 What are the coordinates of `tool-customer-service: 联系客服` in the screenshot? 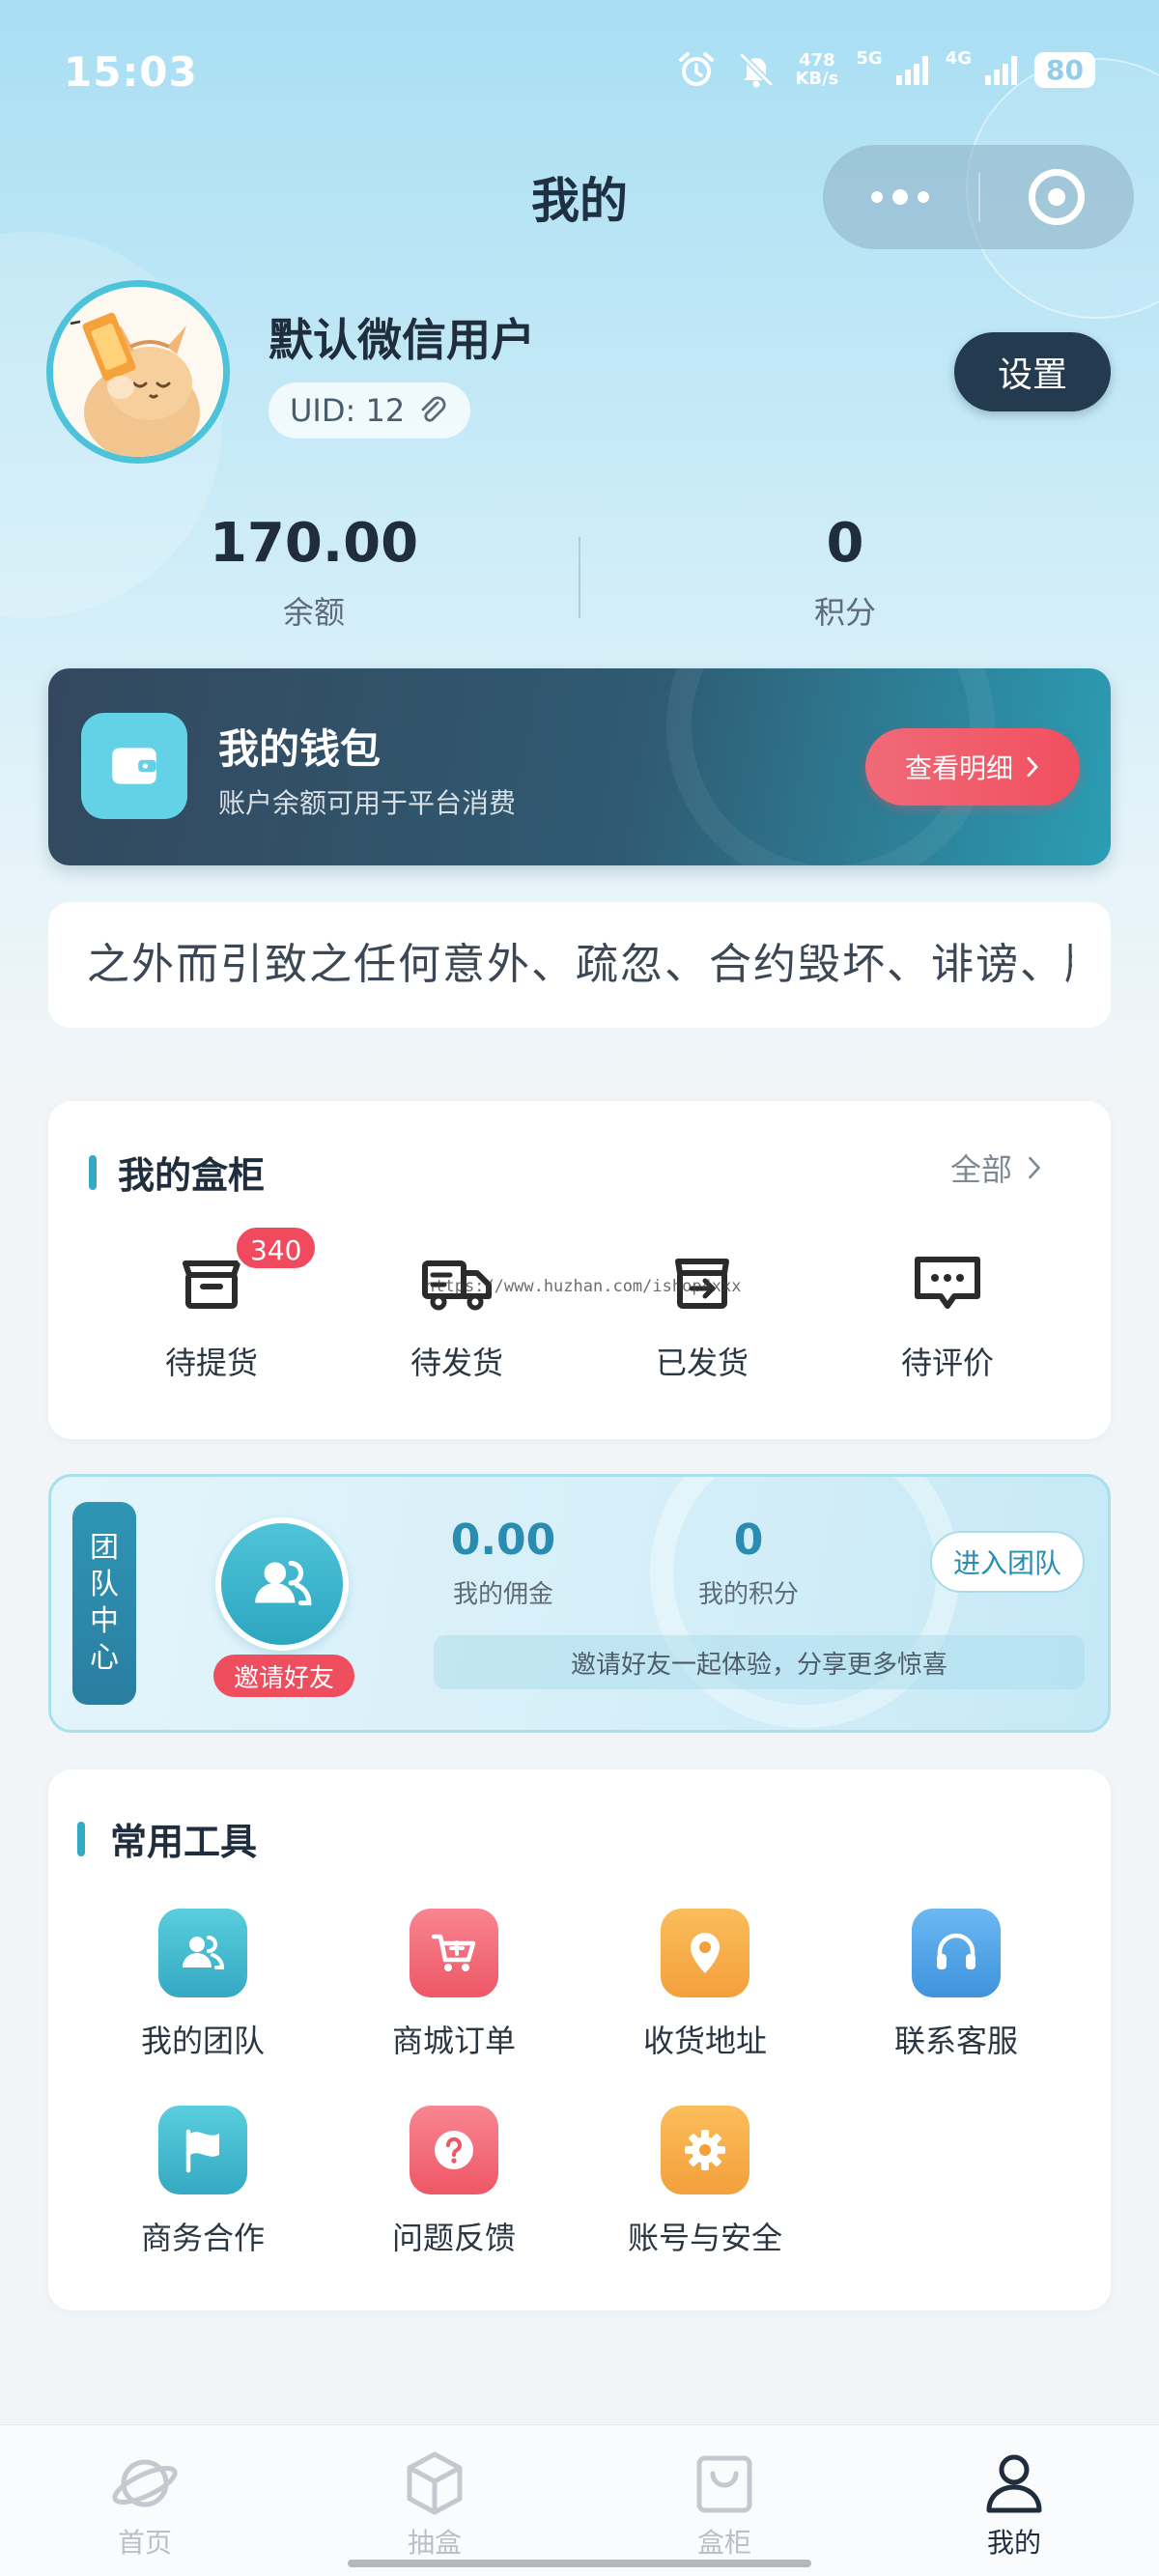 It's located at (956, 1985).